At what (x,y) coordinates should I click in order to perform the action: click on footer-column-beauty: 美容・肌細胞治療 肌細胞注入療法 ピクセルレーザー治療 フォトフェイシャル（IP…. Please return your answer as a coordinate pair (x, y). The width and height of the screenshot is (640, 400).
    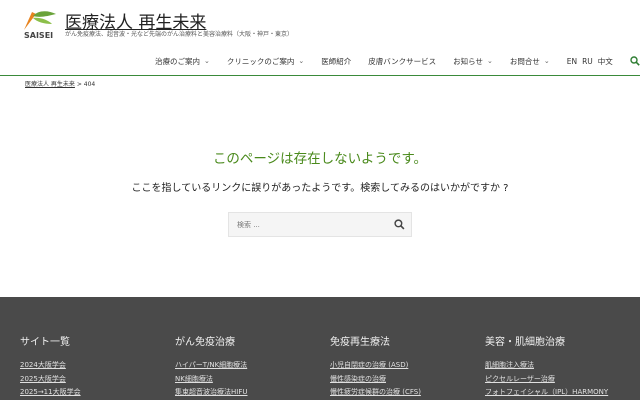
    Looking at the image, I should click on (546, 366).